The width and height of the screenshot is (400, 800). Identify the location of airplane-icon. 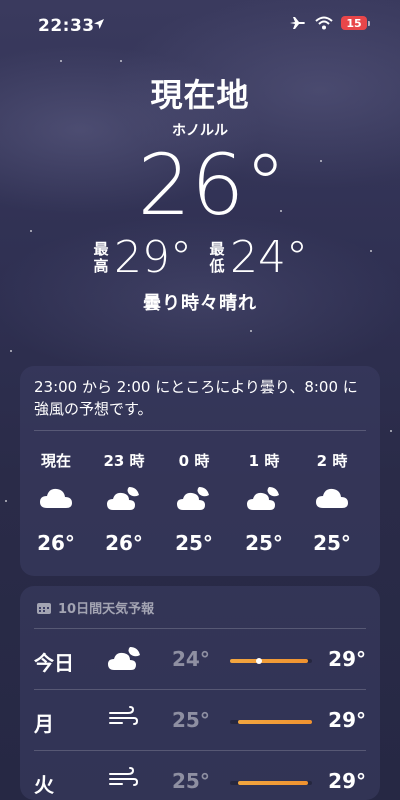
(297, 23).